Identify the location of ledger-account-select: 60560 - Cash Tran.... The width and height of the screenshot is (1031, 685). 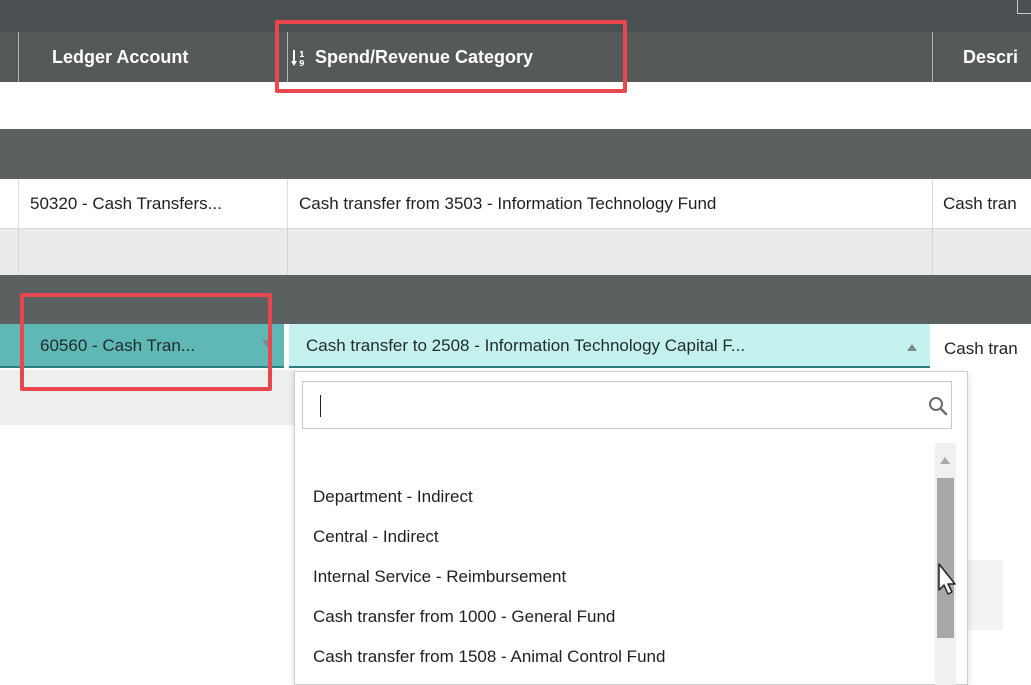
(142, 346).